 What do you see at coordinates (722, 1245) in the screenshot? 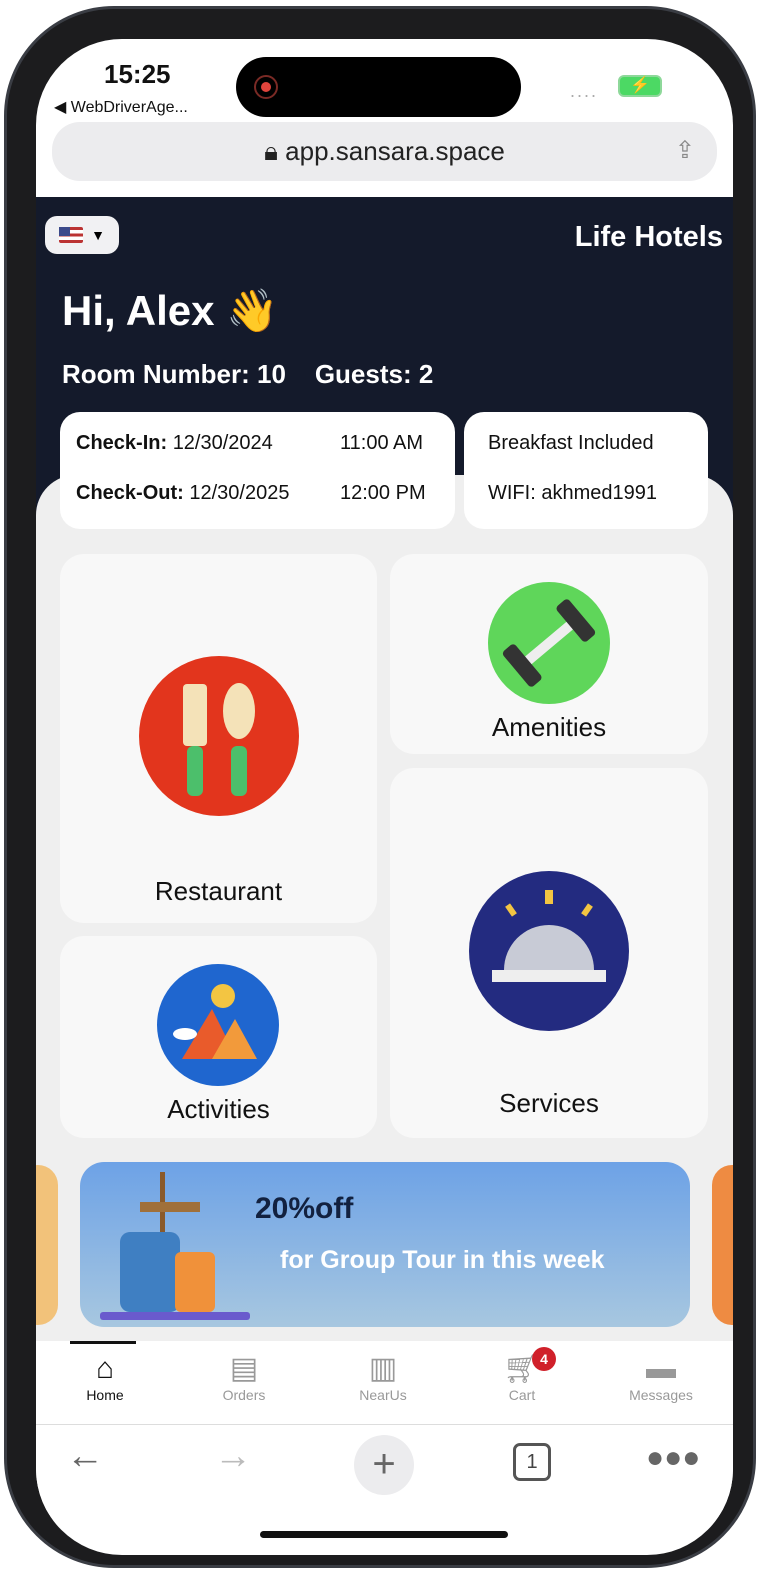
I see `carousel-next-slide` at bounding box center [722, 1245].